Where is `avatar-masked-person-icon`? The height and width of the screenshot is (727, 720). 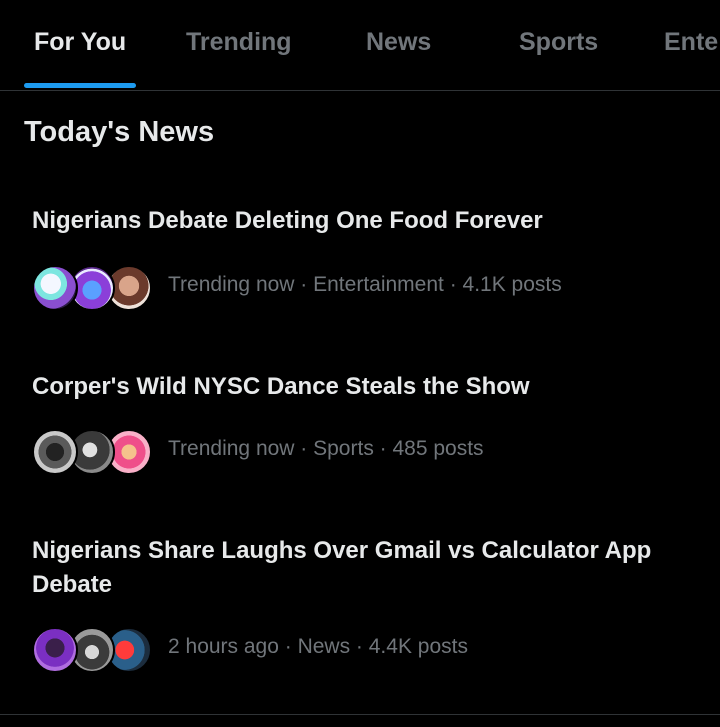
avatar-masked-person-icon is located at coordinates (55, 452).